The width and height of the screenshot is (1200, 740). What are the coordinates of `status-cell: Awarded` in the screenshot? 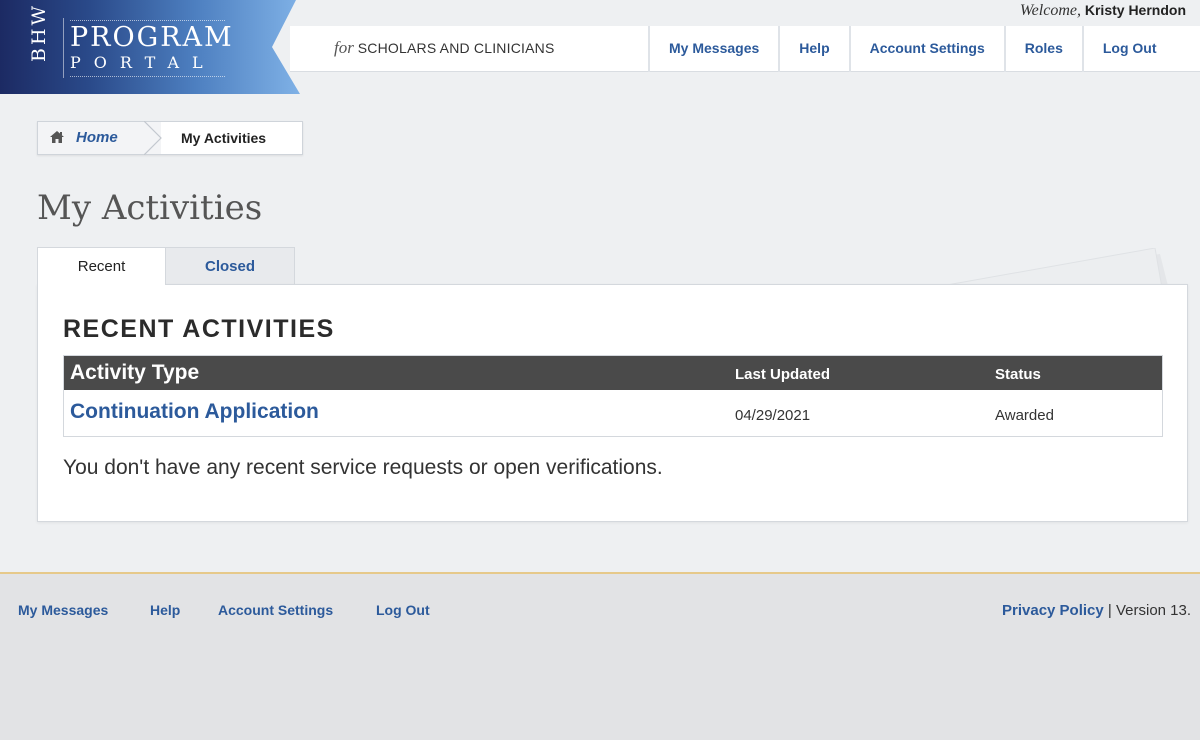 It's located at (1024, 415).